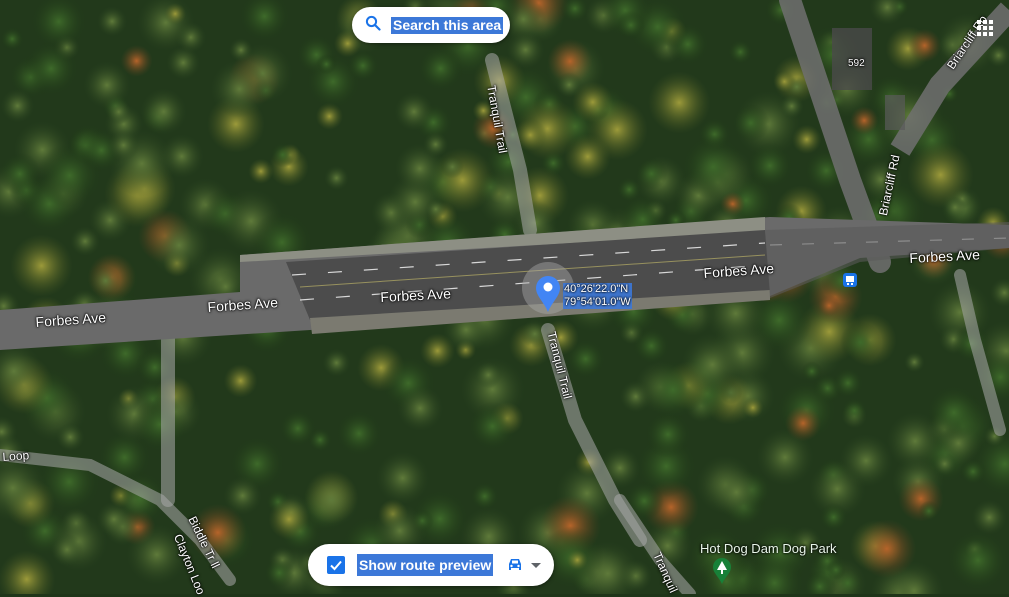  What do you see at coordinates (16, 456) in the screenshot?
I see `trail-label-loop: Loop` at bounding box center [16, 456].